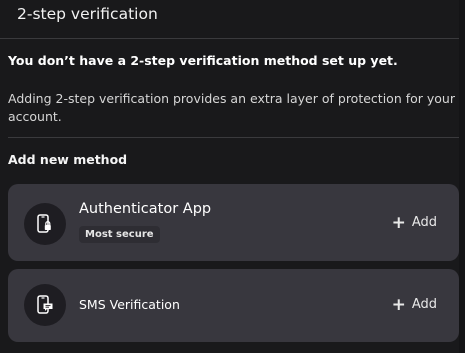  I want to click on section-title: Add new method, so click(68, 159).